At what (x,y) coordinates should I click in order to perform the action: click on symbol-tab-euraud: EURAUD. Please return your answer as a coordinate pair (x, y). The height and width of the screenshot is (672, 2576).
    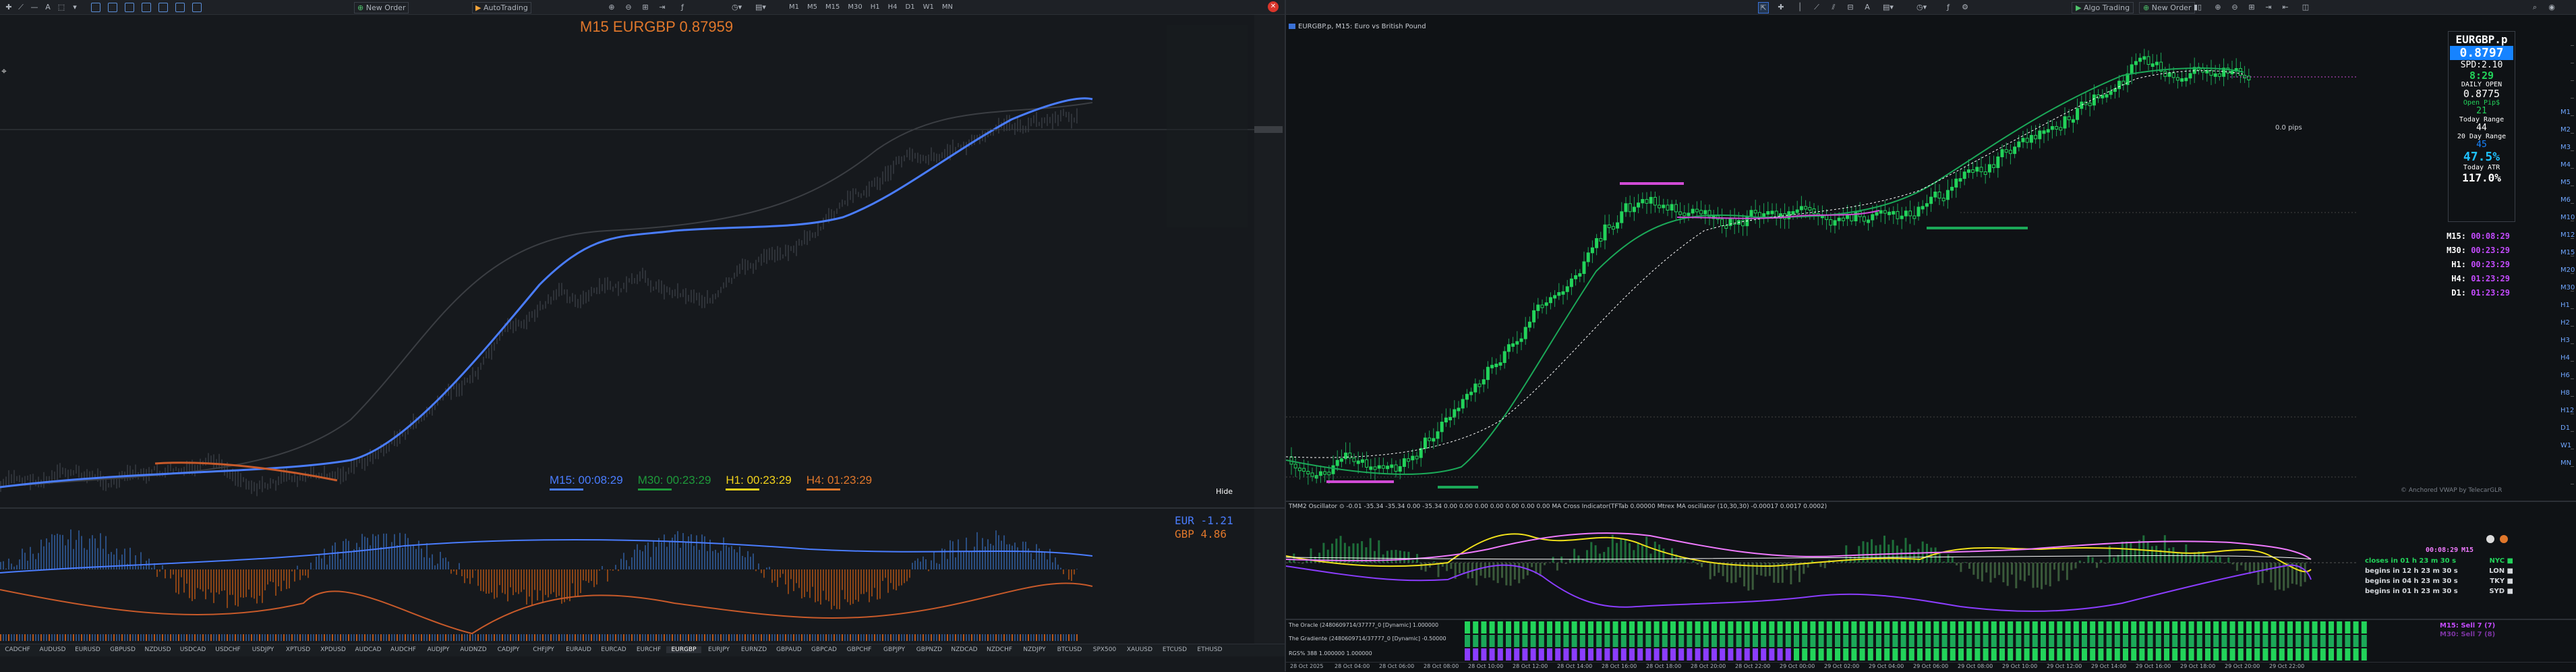
    Looking at the image, I should click on (578, 649).